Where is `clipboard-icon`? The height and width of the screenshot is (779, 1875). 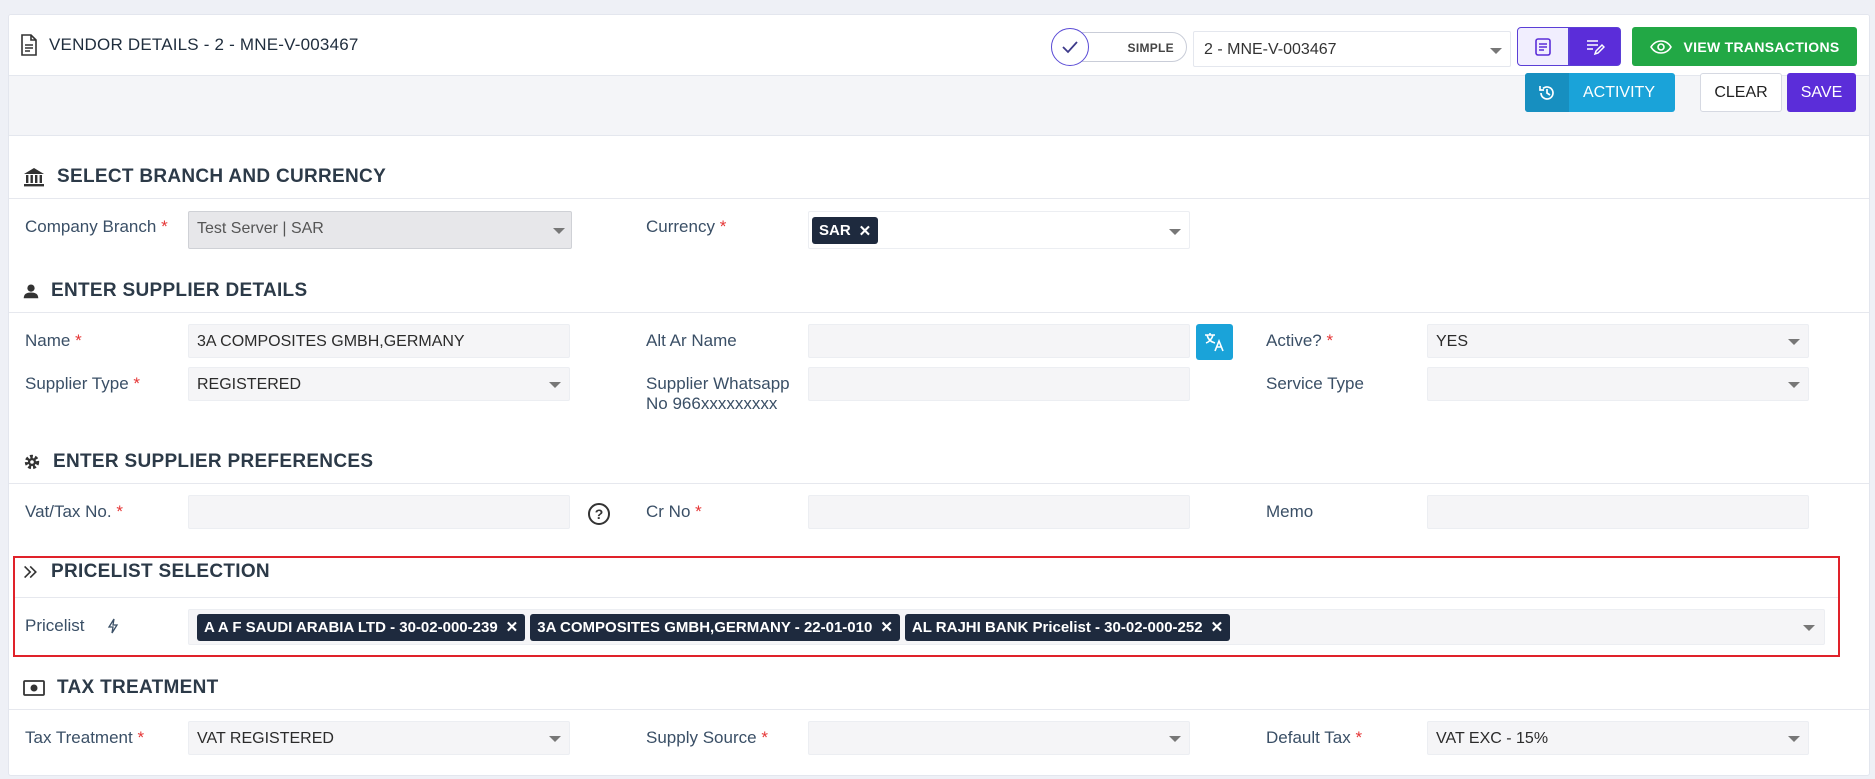 clipboard-icon is located at coordinates (1543, 46).